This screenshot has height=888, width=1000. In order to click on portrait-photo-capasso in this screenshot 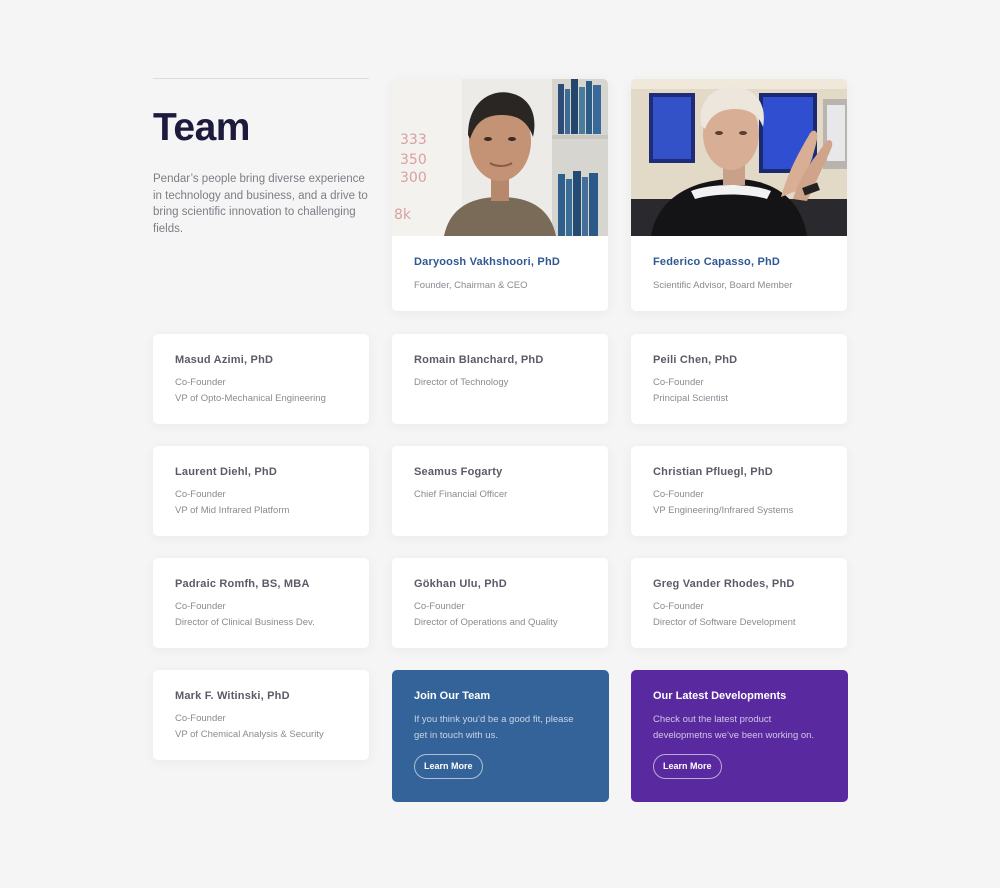, I will do `click(739, 157)`.